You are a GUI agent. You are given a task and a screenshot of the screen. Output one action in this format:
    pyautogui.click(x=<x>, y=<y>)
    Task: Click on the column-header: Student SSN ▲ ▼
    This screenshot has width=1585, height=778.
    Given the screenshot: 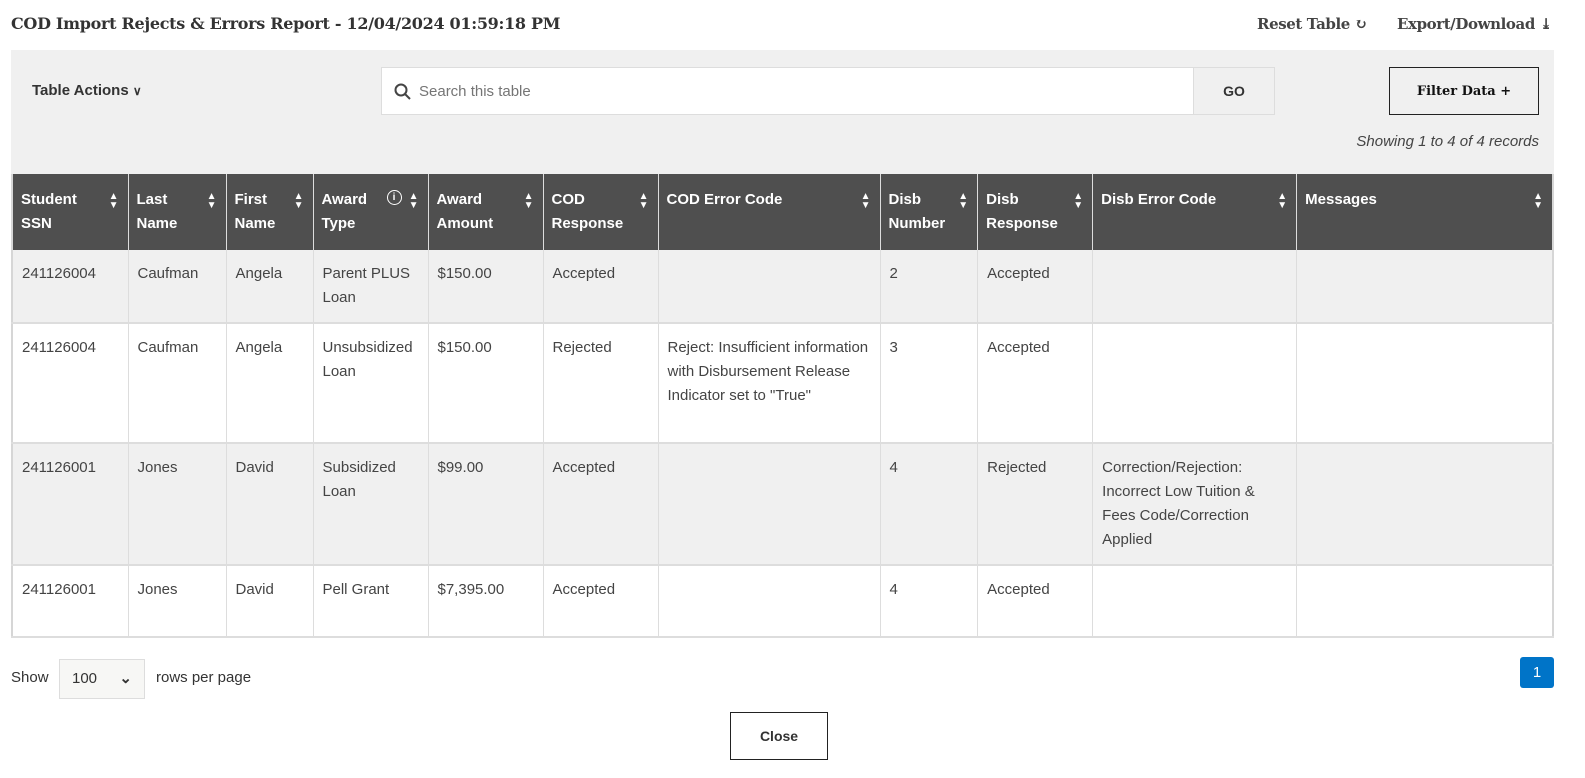 What is the action you would take?
    pyautogui.click(x=69, y=212)
    